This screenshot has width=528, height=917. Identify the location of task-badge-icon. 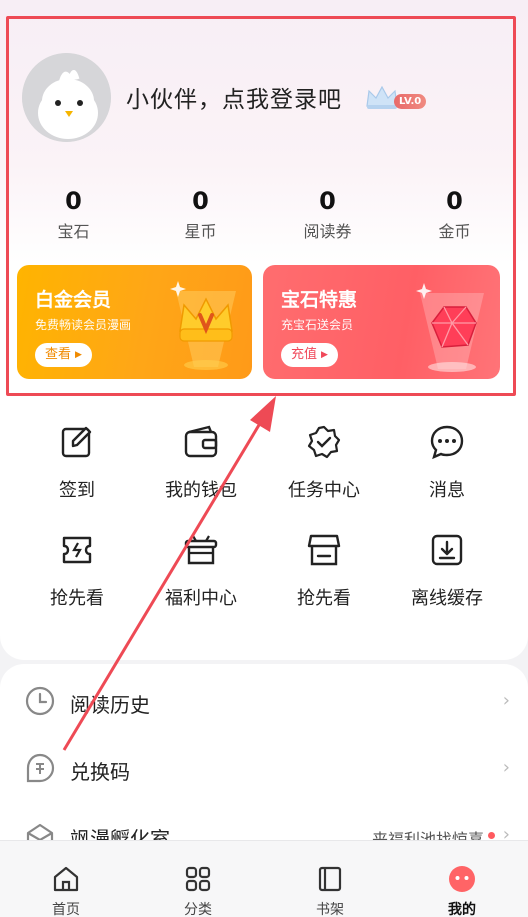
(324, 442).